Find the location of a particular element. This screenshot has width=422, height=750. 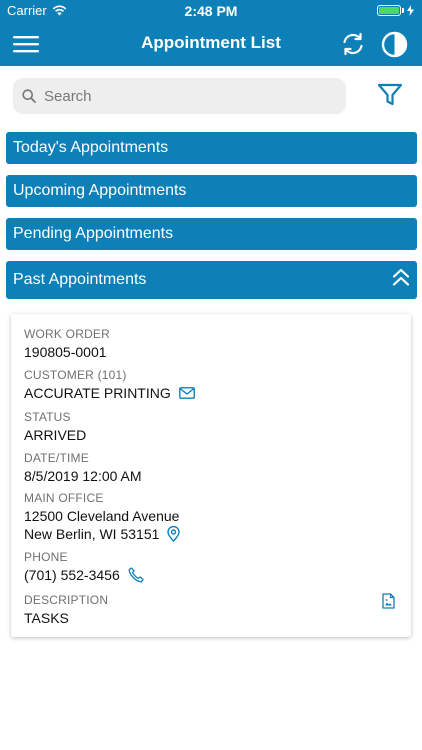

search-row is located at coordinates (211, 96).